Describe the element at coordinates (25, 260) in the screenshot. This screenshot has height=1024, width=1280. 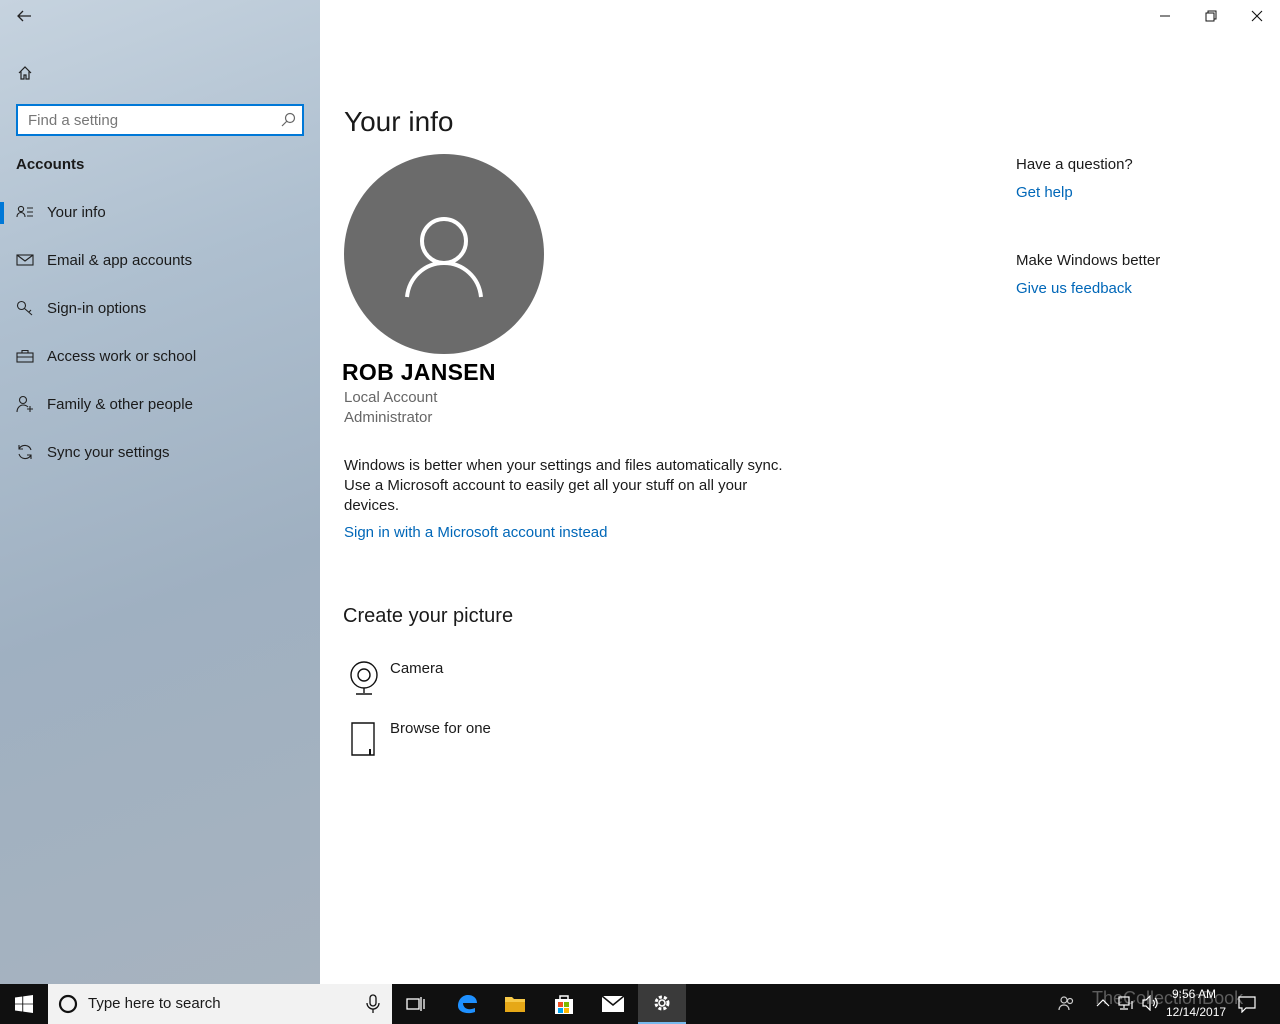
I see `mail-icon` at that location.